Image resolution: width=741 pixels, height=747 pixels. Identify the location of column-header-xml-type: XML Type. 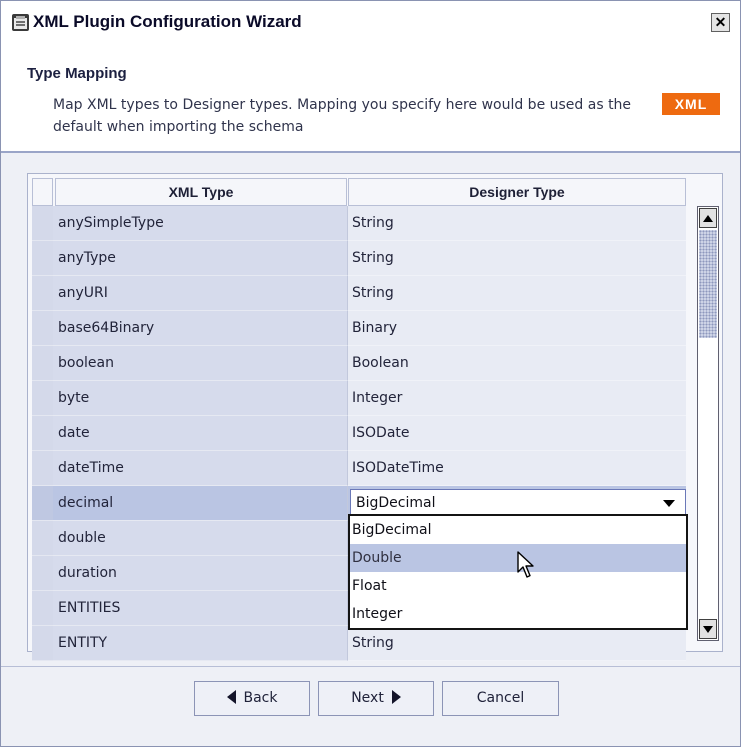
(201, 192).